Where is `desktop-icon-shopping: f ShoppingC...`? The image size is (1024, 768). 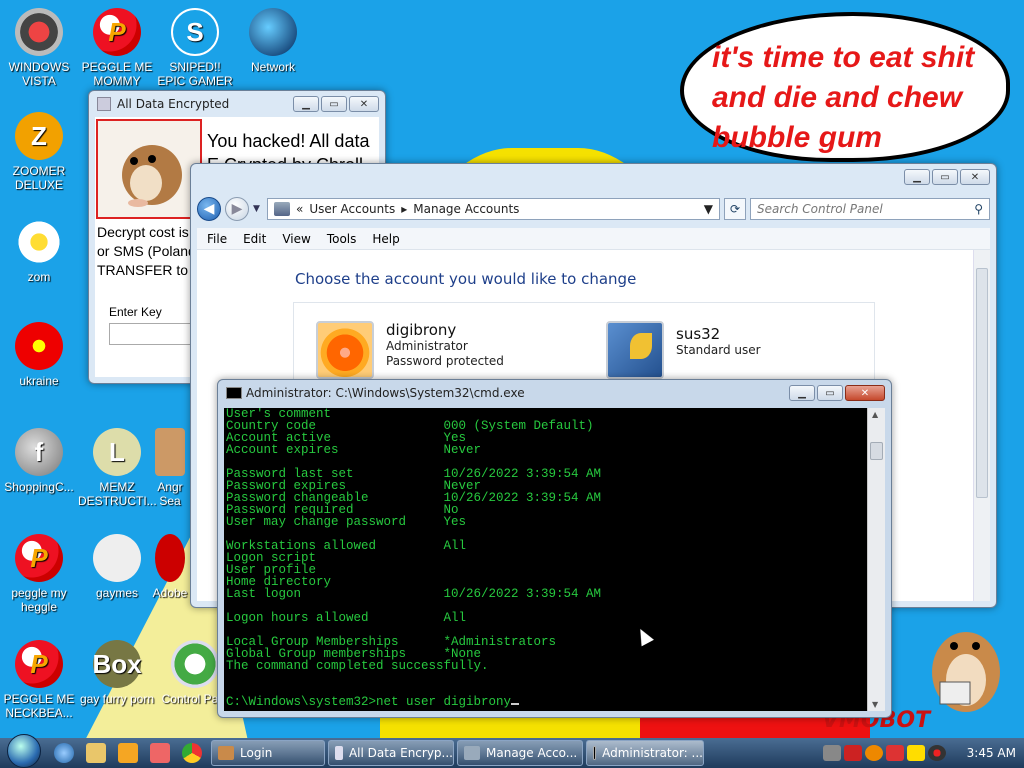
desktop-icon-shopping: f ShoppingC... is located at coordinates (39, 461).